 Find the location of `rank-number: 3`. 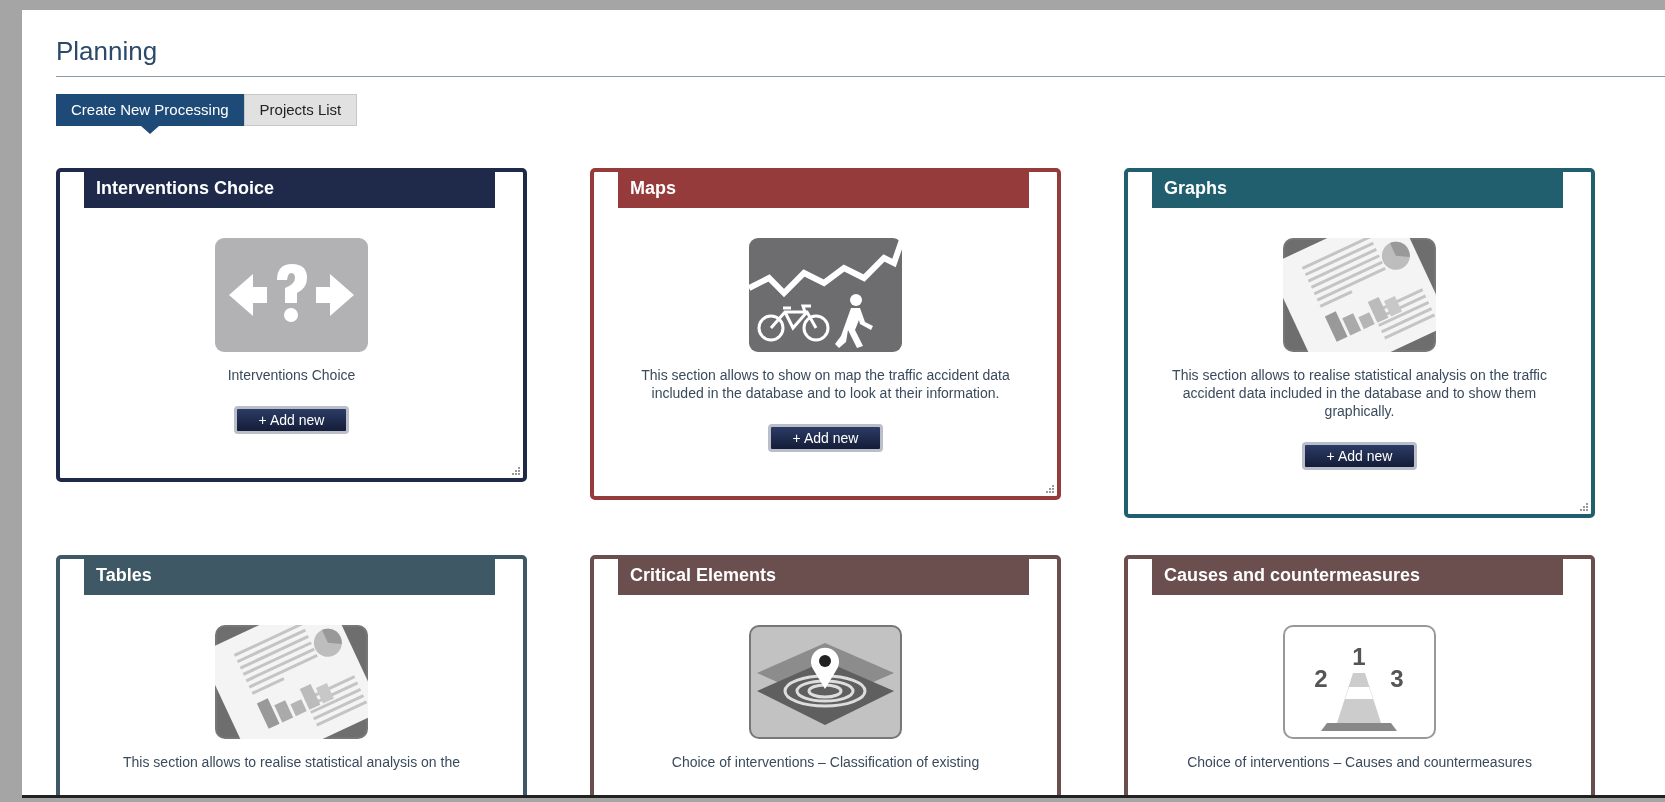

rank-number: 3 is located at coordinates (1397, 678).